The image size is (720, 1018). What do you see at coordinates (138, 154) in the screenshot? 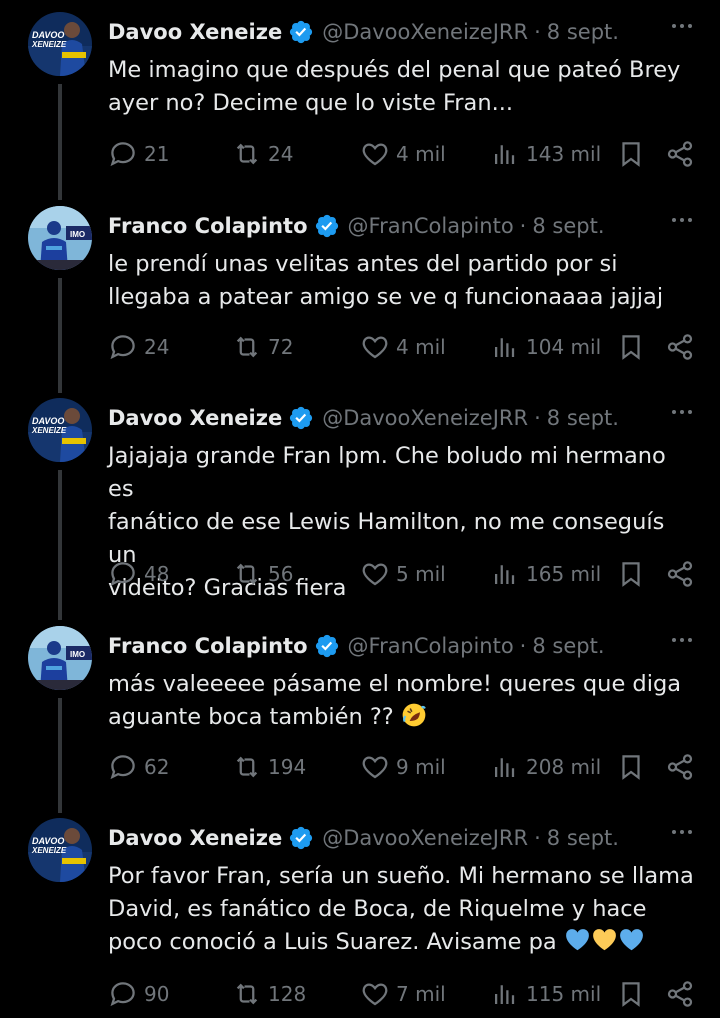
I see `reply-button: 21` at bounding box center [138, 154].